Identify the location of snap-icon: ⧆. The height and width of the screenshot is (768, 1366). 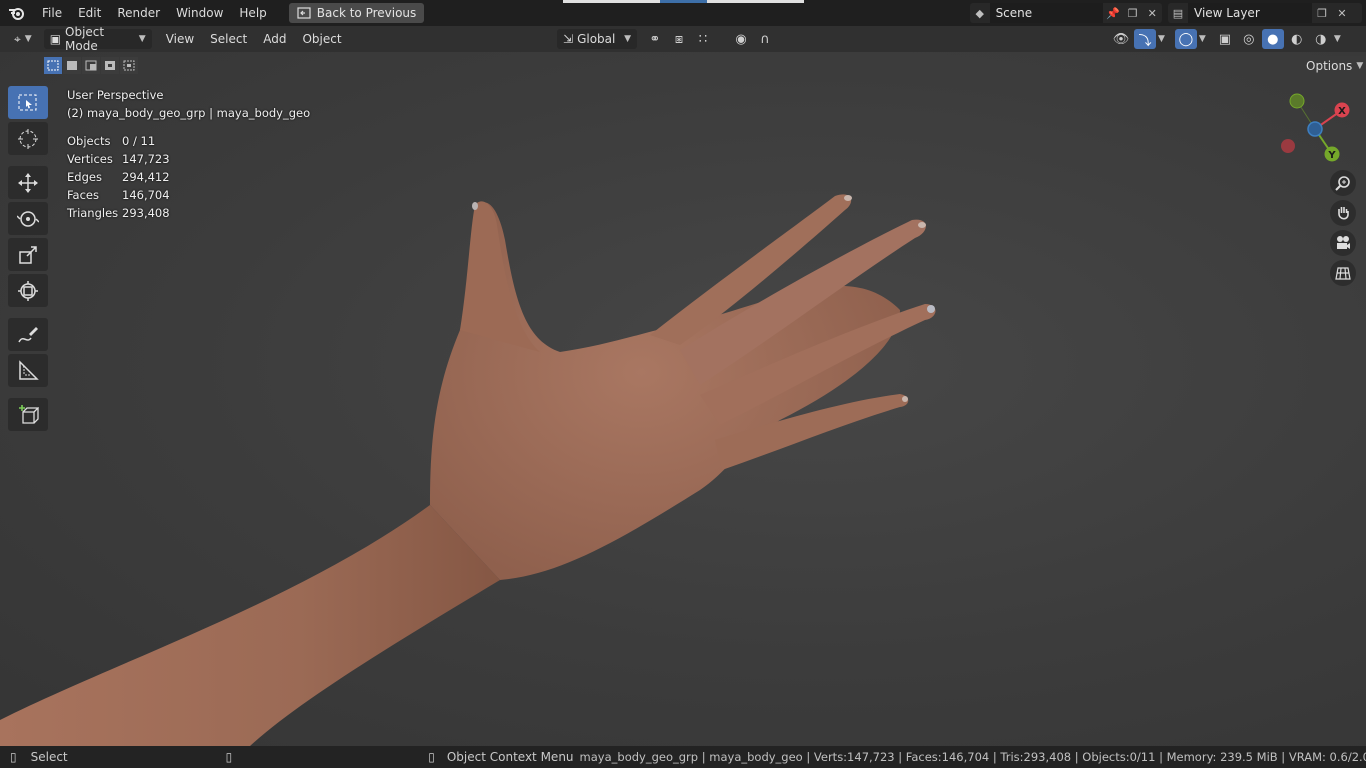
(679, 39).